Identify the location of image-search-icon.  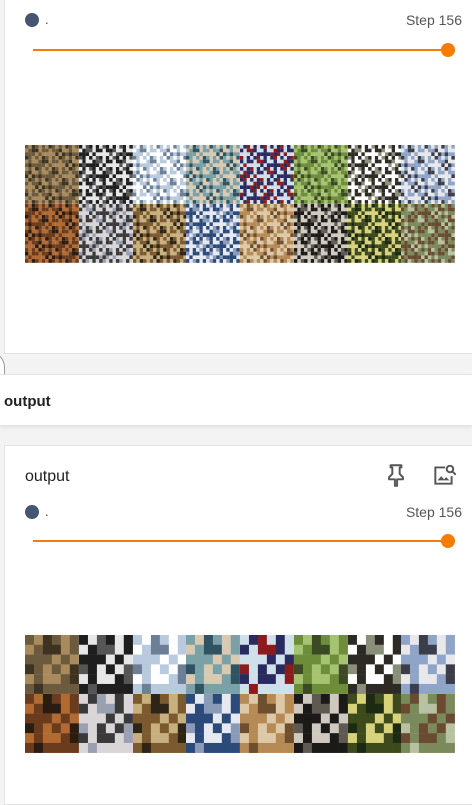
(445, 474).